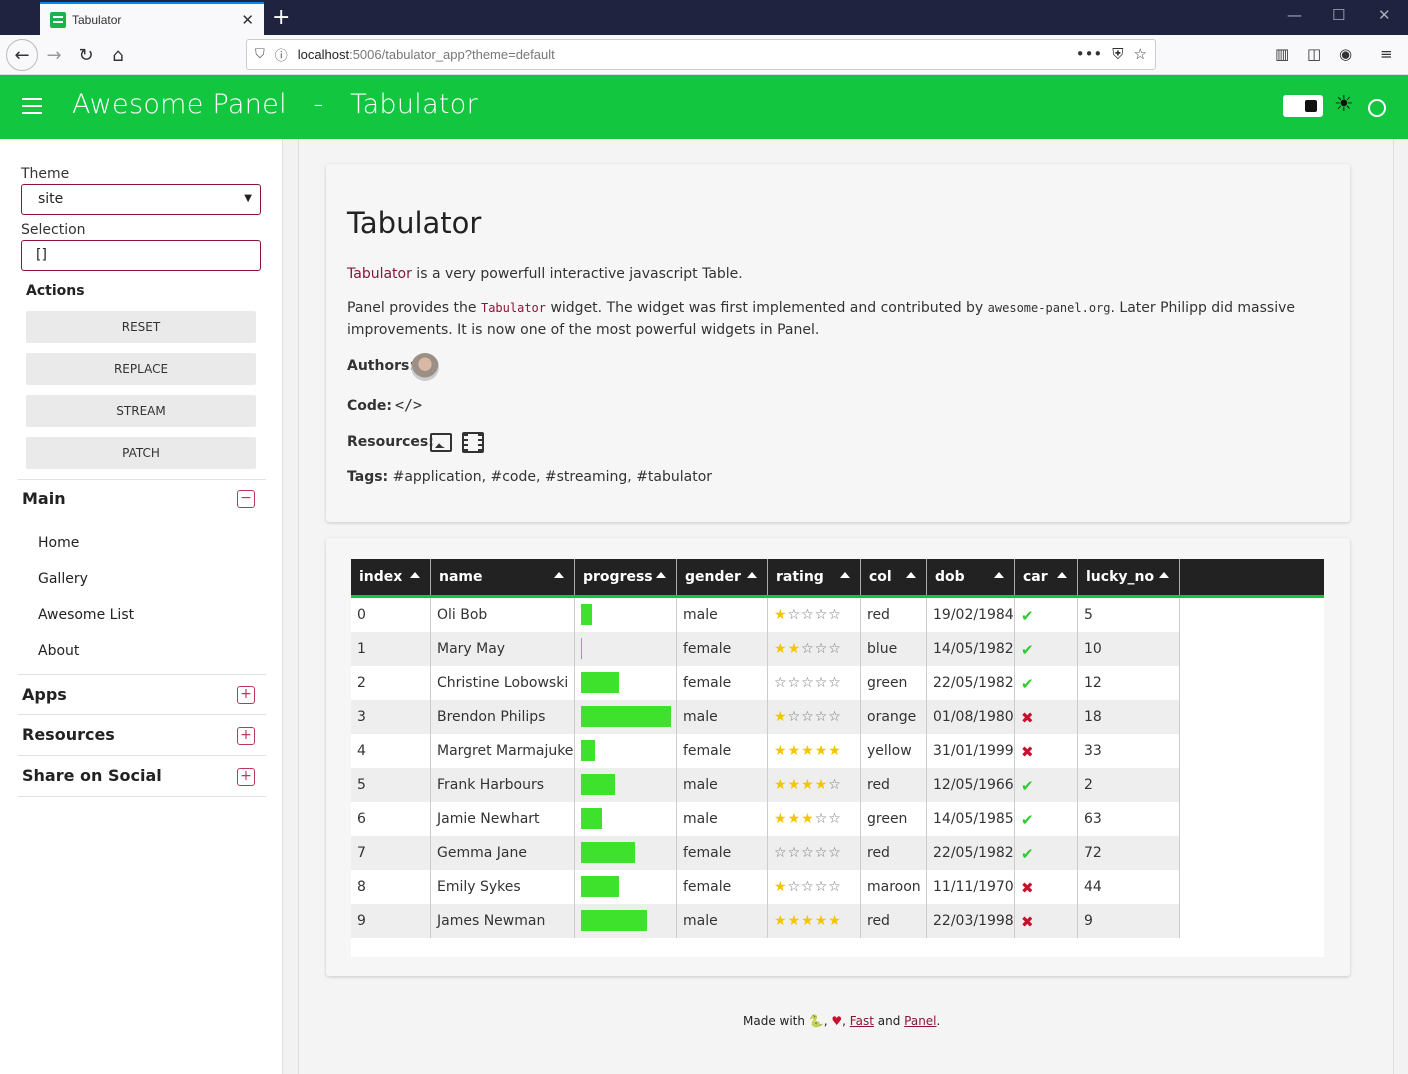  Describe the element at coordinates (152, 18) in the screenshot. I see `browser-tab: Tabulator ✕` at that location.